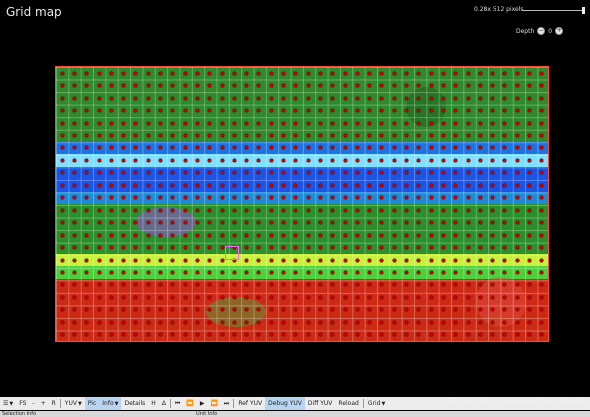 The height and width of the screenshot is (417, 590). Describe the element at coordinates (202, 403) in the screenshot. I see `play-icon: ▶` at that location.